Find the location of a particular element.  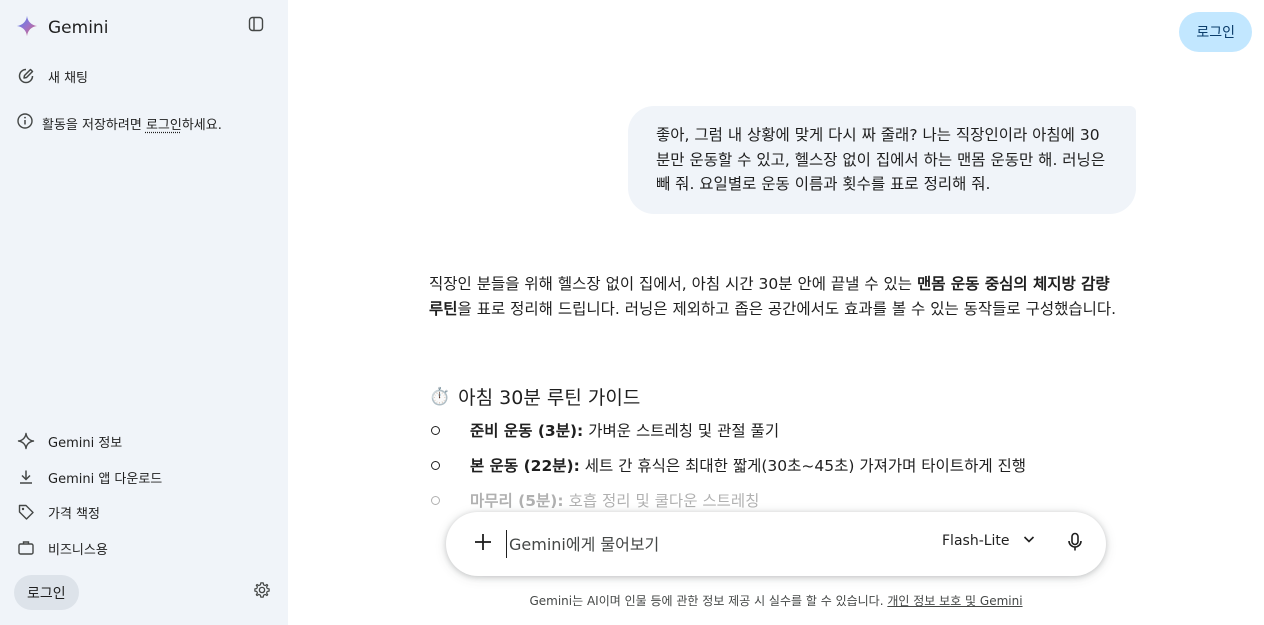

info-icon is located at coordinates (25, 123).